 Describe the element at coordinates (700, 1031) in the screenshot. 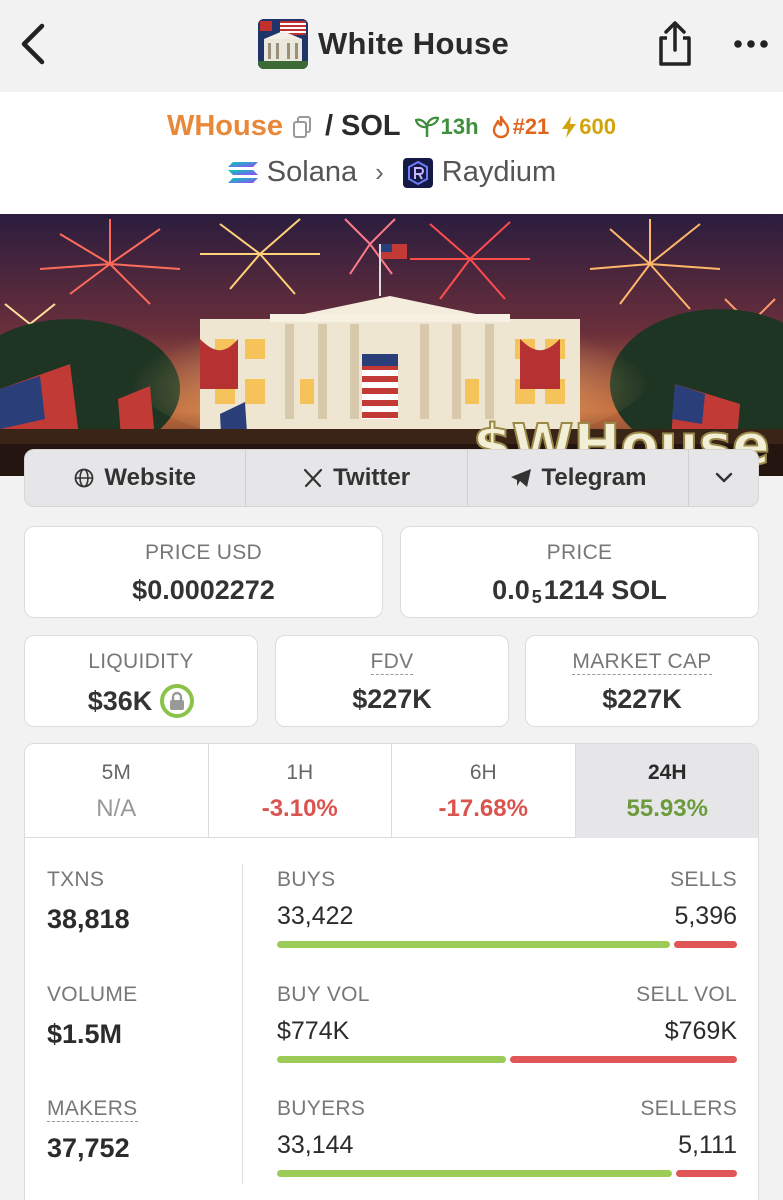

I see `sell-vol-value: $769K` at that location.